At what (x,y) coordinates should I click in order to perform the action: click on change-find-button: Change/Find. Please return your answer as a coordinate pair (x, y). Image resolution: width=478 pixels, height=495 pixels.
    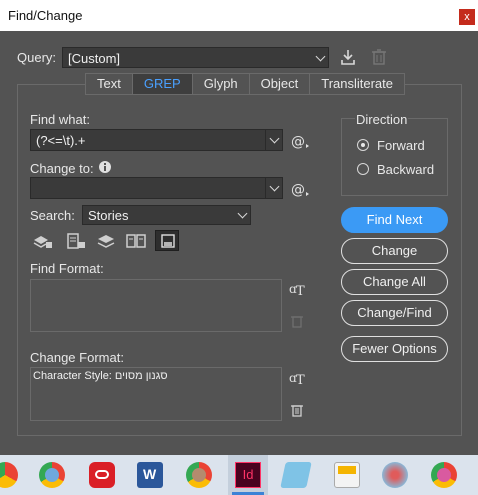
    Looking at the image, I should click on (394, 313).